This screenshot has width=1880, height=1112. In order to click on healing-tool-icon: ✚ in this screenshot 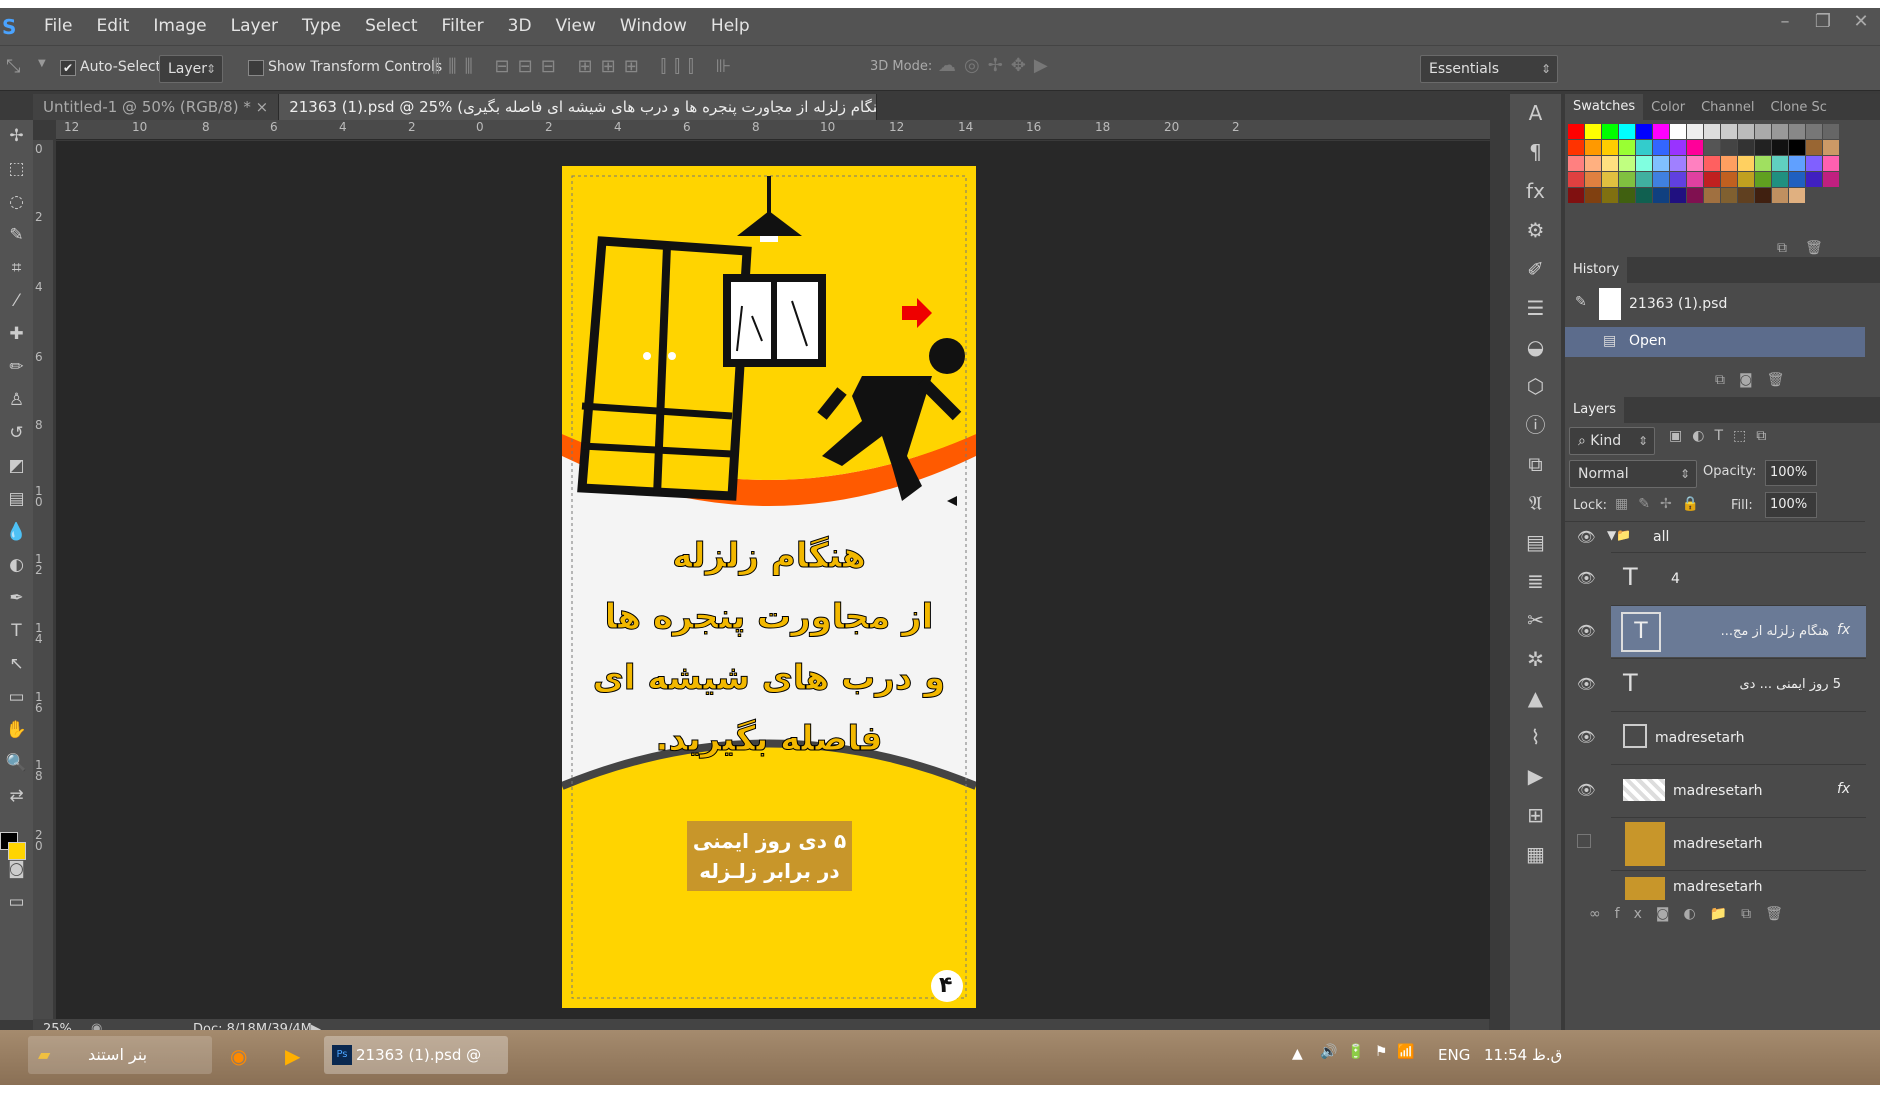, I will do `click(16, 334)`.